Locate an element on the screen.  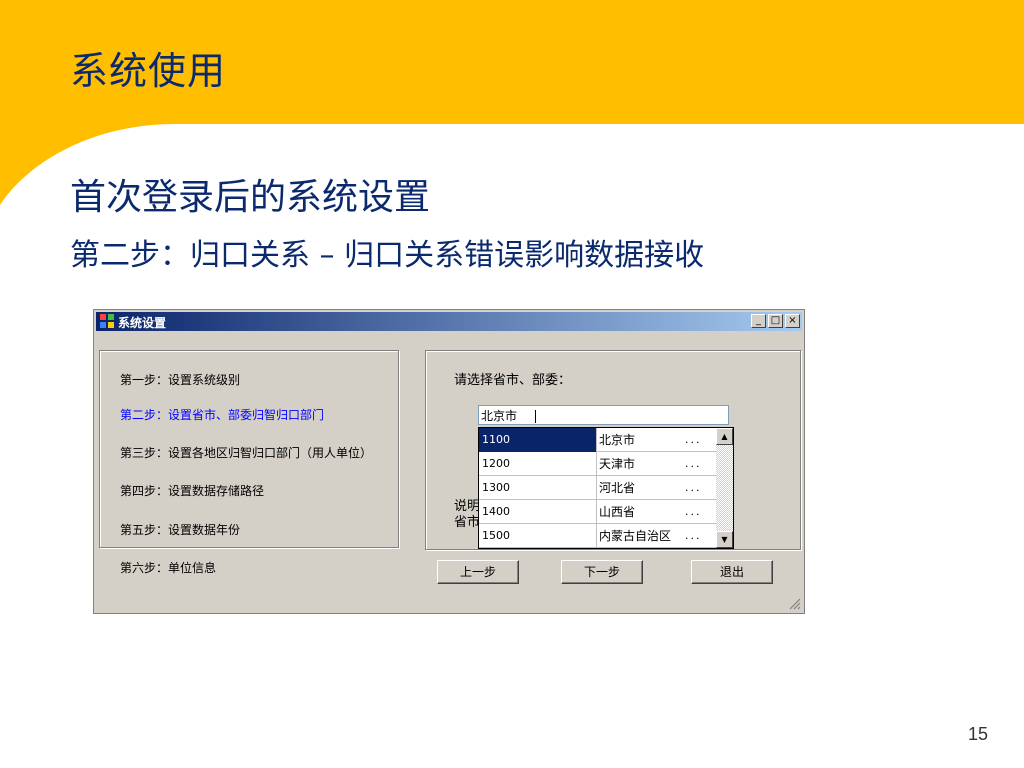
maximize-button: □ is located at coordinates (775, 321).